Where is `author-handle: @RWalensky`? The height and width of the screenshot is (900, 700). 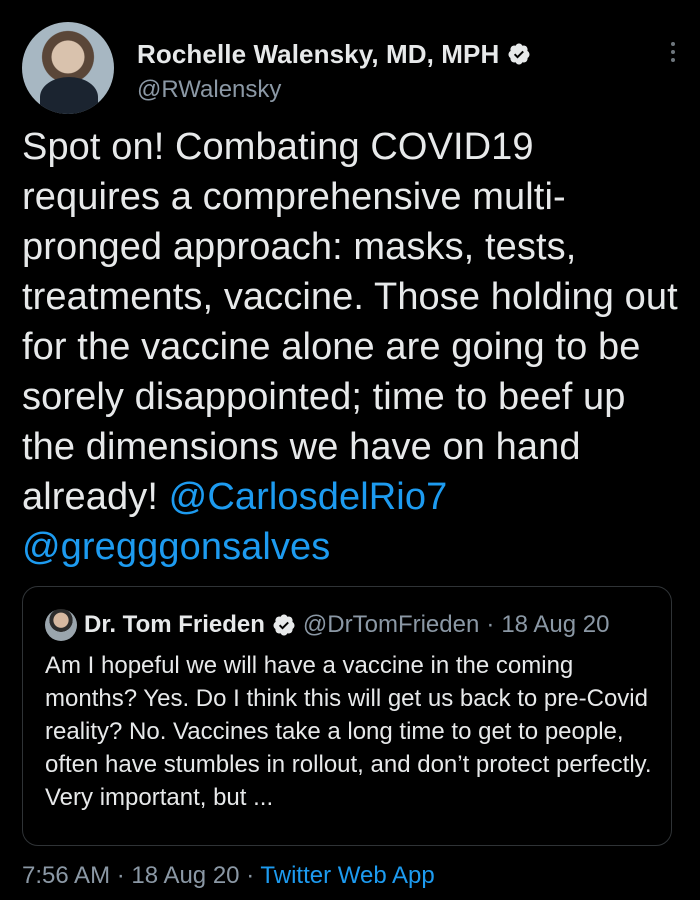
author-handle: @RWalensky is located at coordinates (209, 90).